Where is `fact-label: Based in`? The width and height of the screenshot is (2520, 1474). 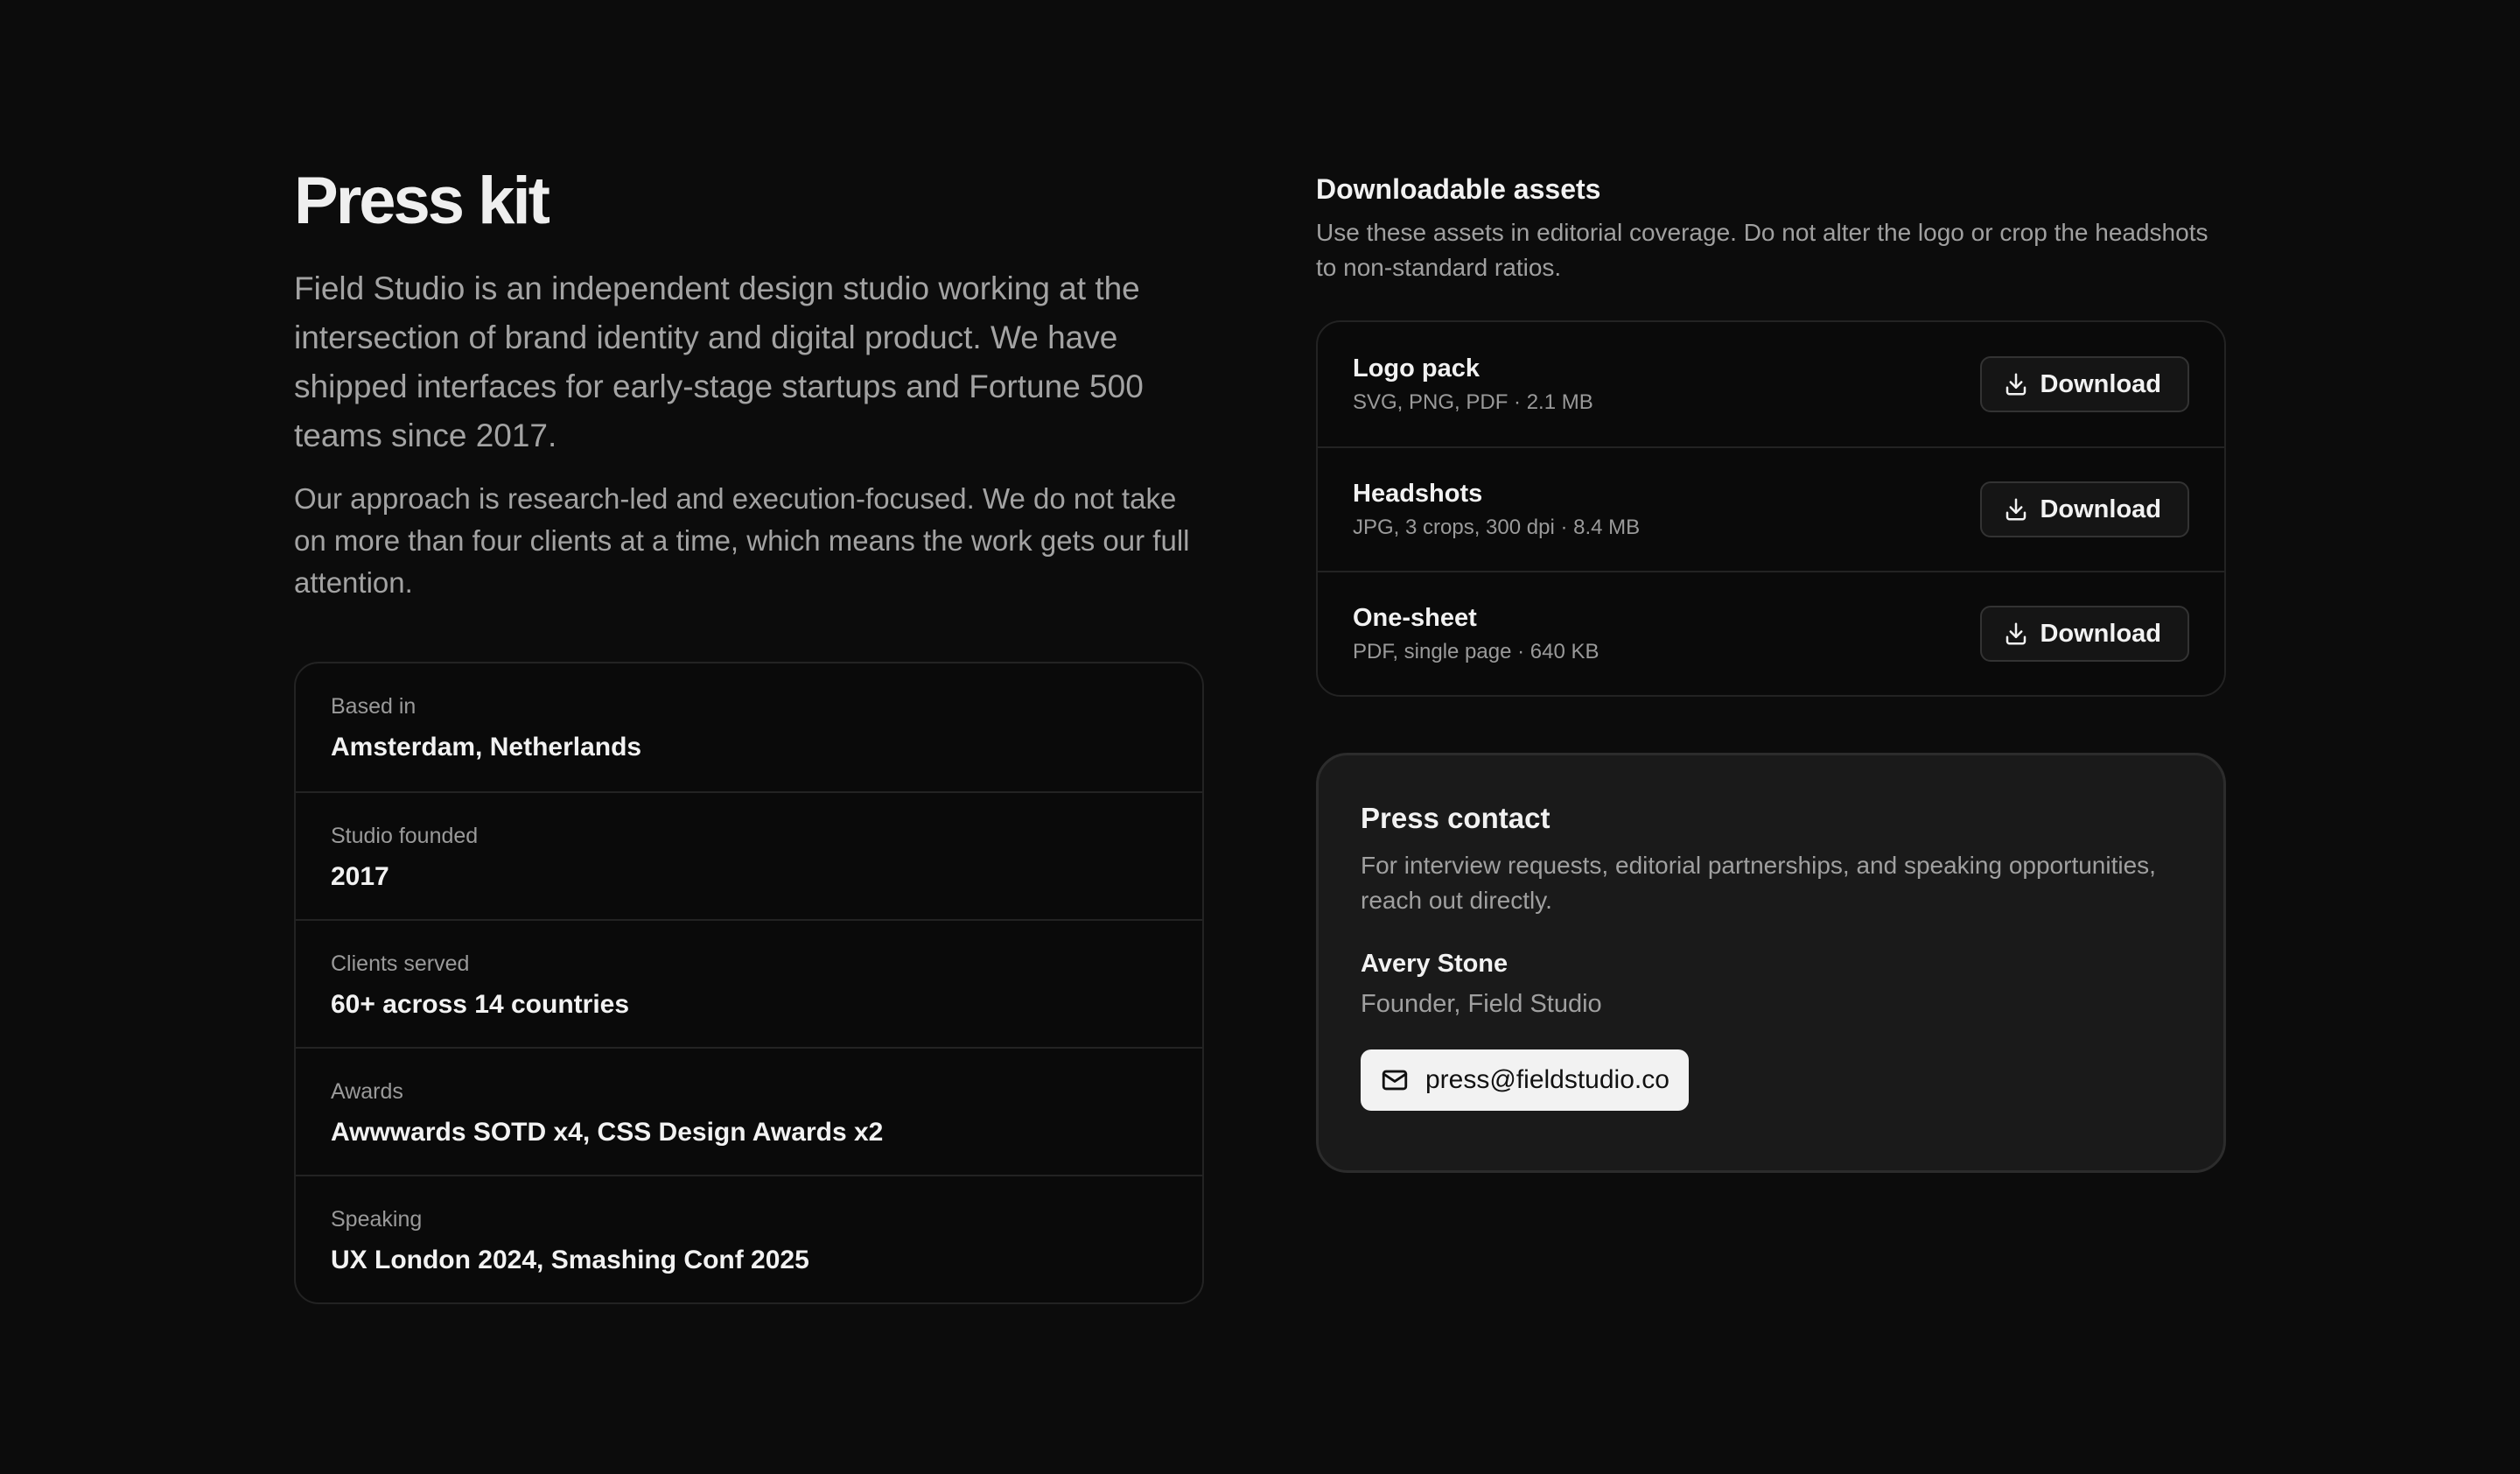 fact-label: Based in is located at coordinates (373, 706).